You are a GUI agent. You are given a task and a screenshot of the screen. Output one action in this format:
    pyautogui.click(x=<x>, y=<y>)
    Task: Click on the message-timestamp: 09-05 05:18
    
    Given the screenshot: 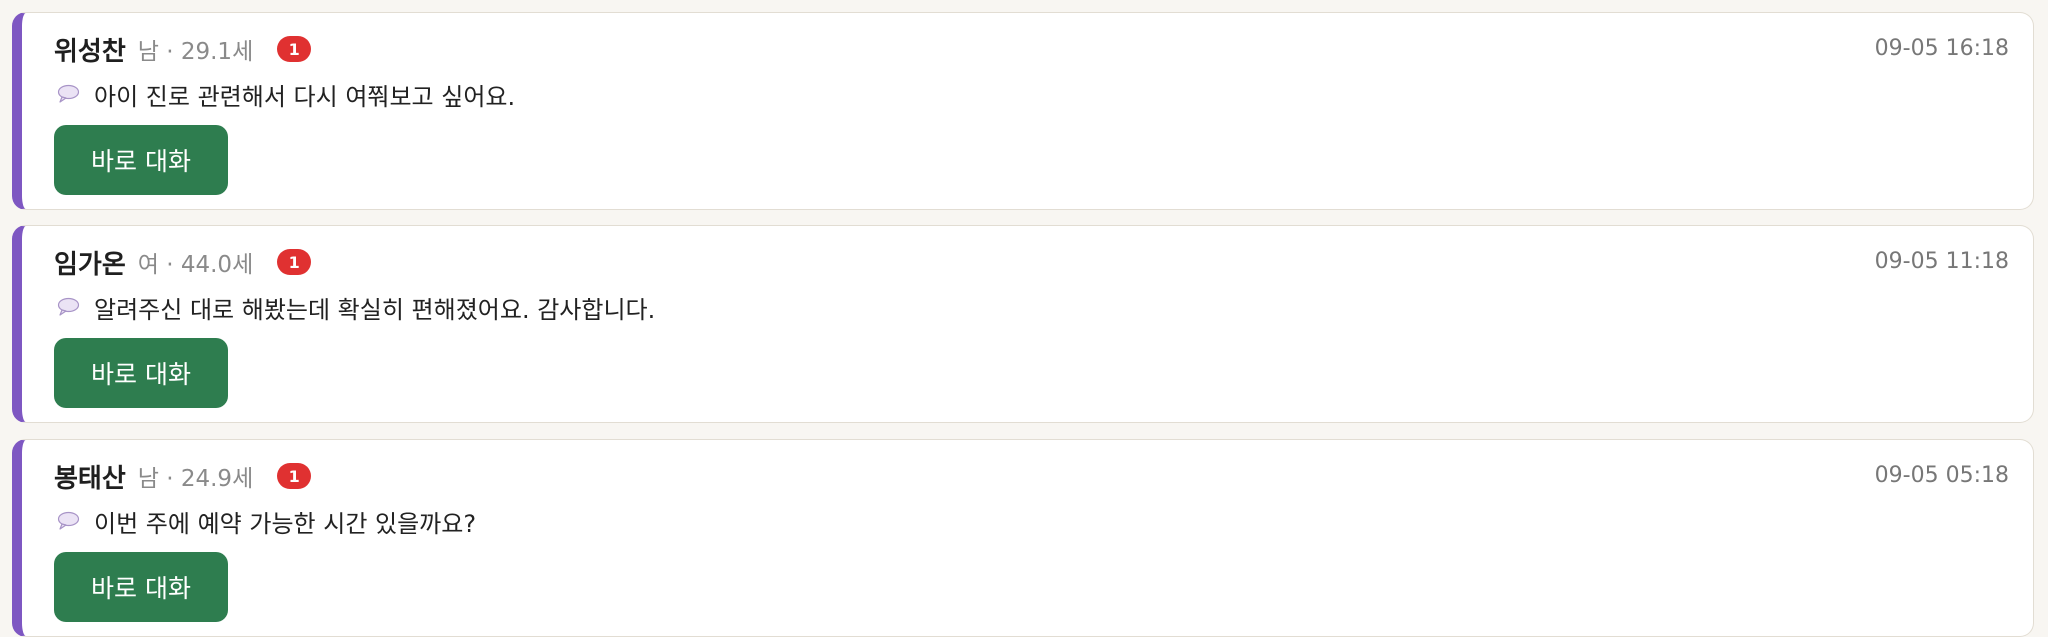 What is the action you would take?
    pyautogui.click(x=1941, y=475)
    